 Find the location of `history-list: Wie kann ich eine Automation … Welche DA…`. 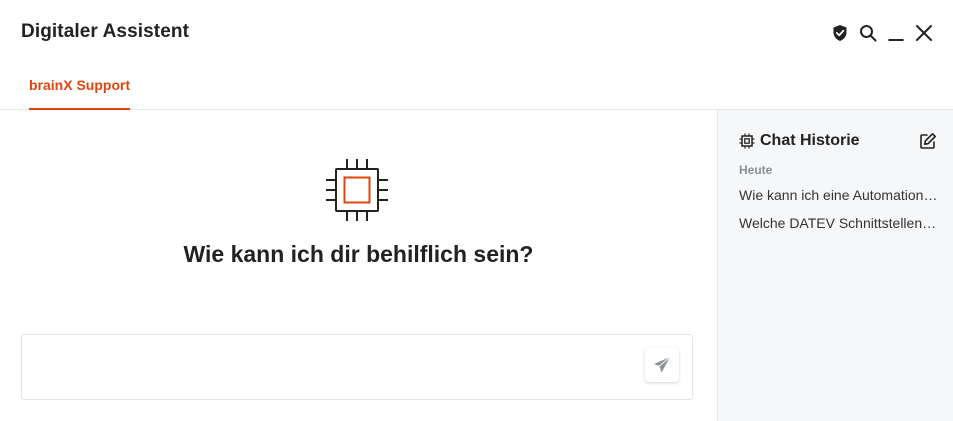

history-list: Wie kann ich eine Automation … Welche DA… is located at coordinates (839, 214).